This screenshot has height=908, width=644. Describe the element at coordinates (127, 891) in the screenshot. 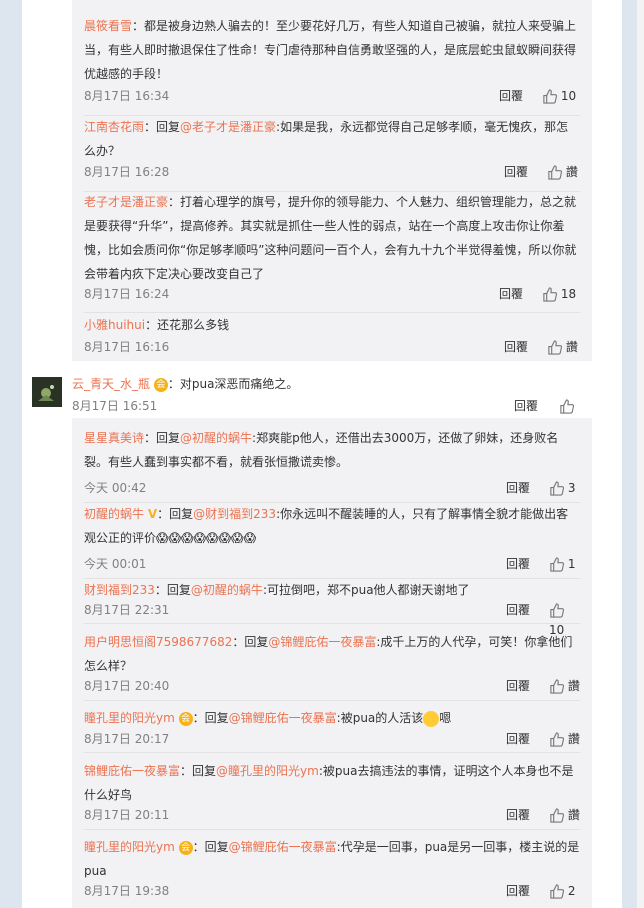

I see `reply-time: 8月17日 19:38` at that location.